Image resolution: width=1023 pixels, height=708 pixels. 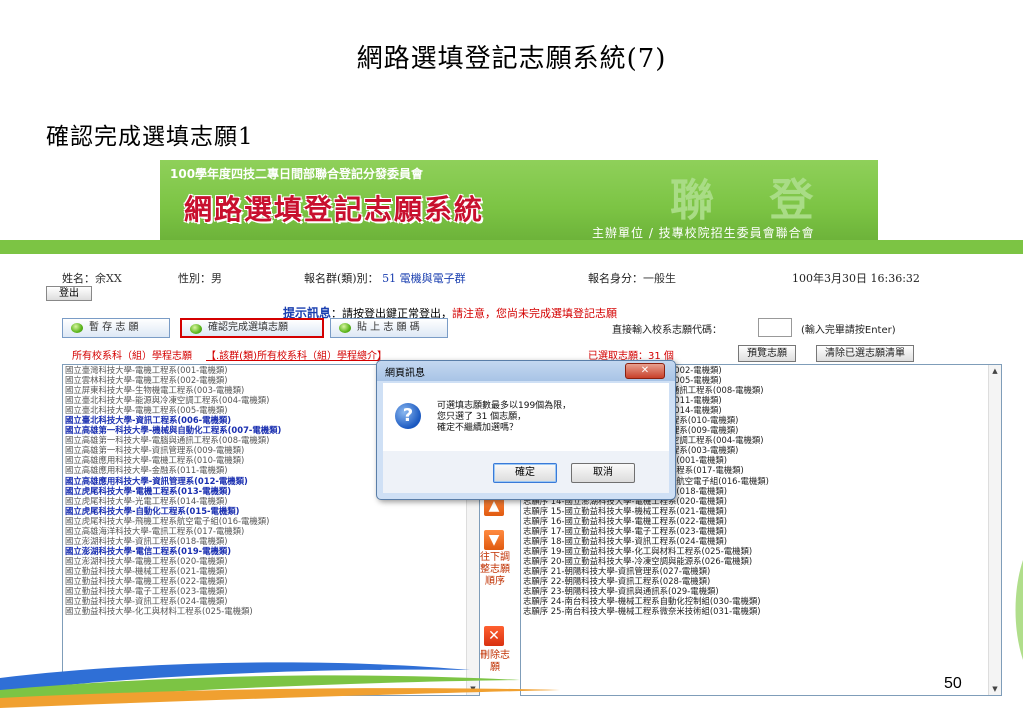 I want to click on decorative-swoosh, so click(x=280, y=685).